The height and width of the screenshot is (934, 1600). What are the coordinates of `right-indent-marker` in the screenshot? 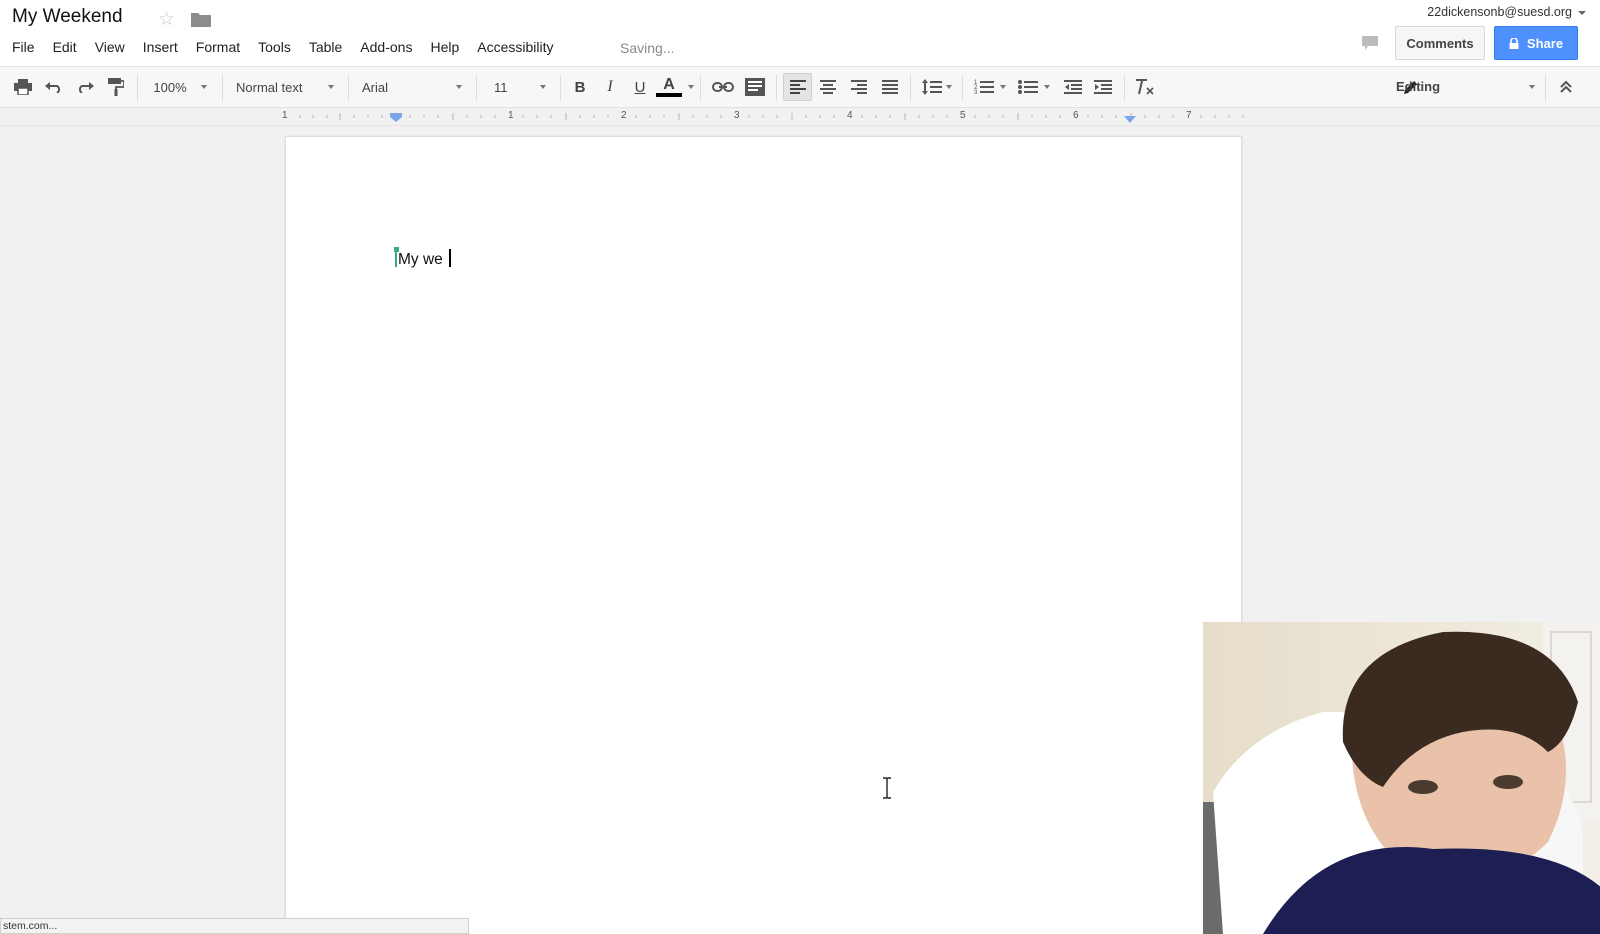 It's located at (1130, 119).